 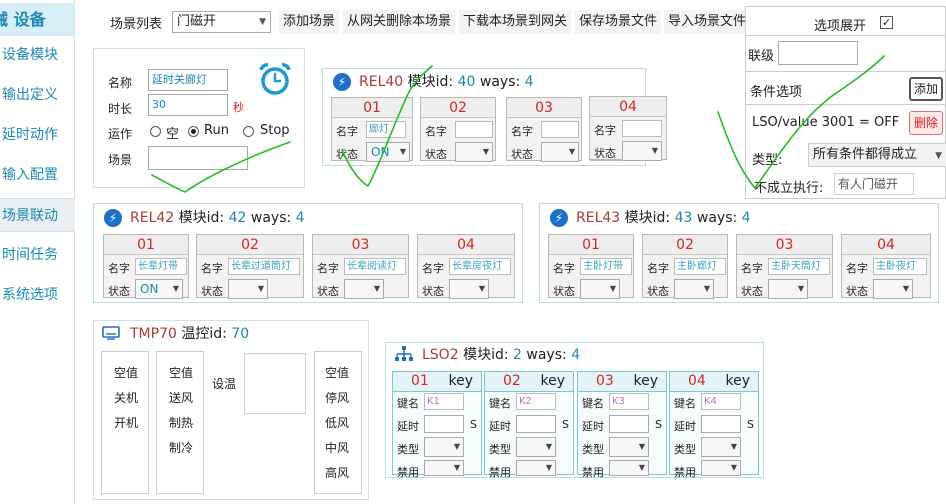 What do you see at coordinates (337, 422) in the screenshot?
I see `fan-speed-option: 低风` at bounding box center [337, 422].